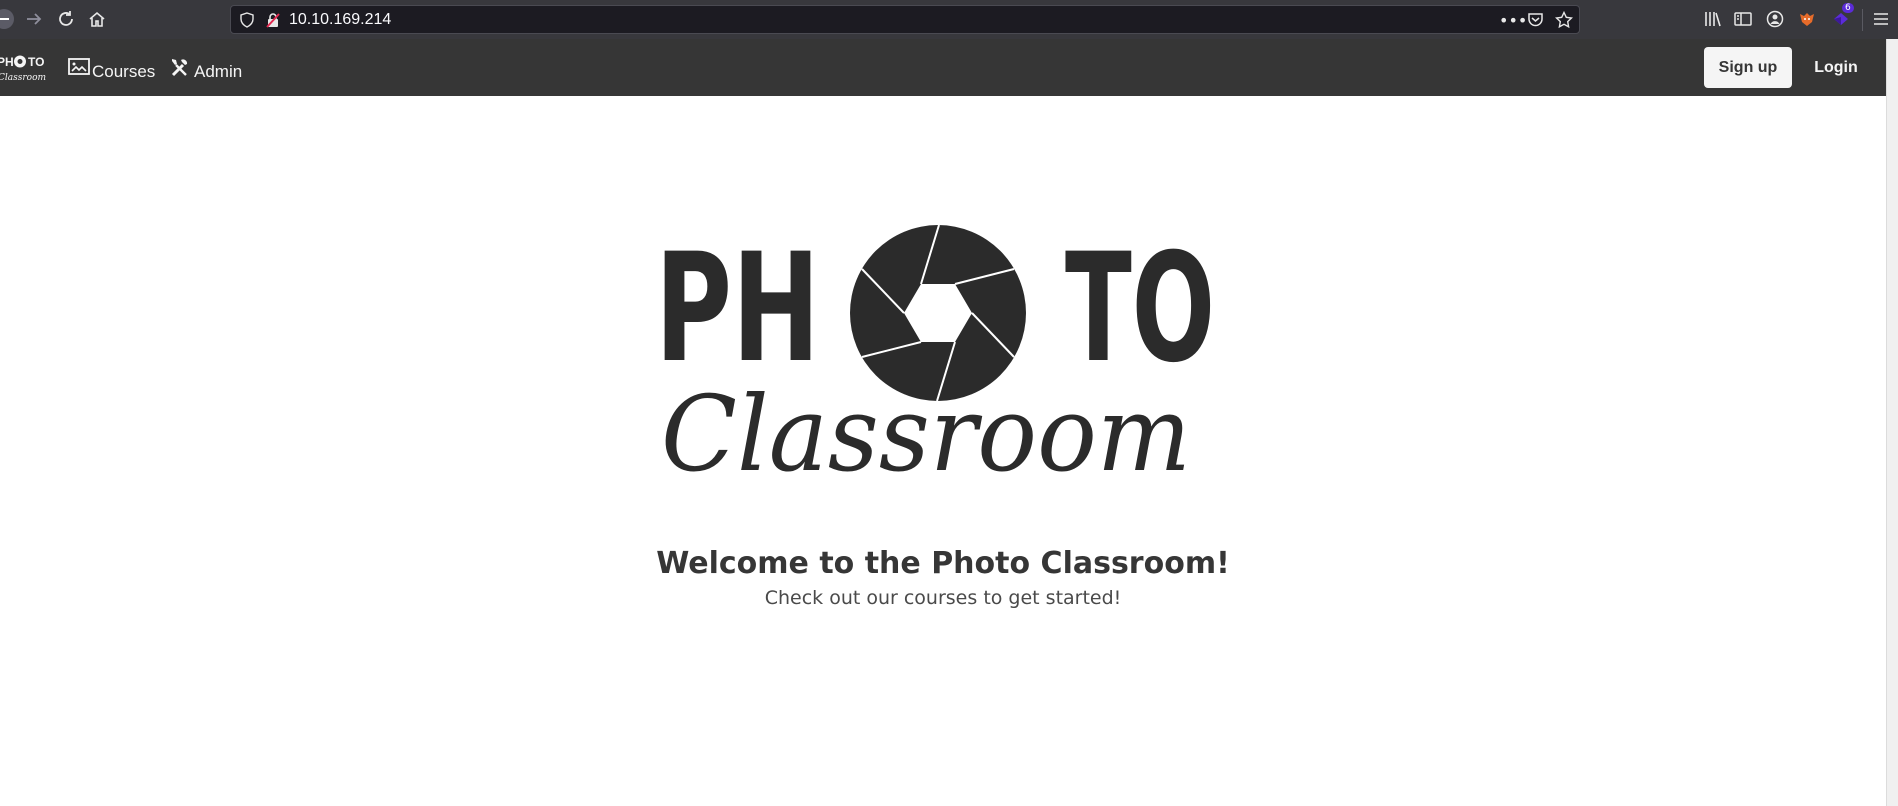 The image size is (1898, 806). Describe the element at coordinates (273, 22) in the screenshot. I see `insecure-lock-icon` at that location.